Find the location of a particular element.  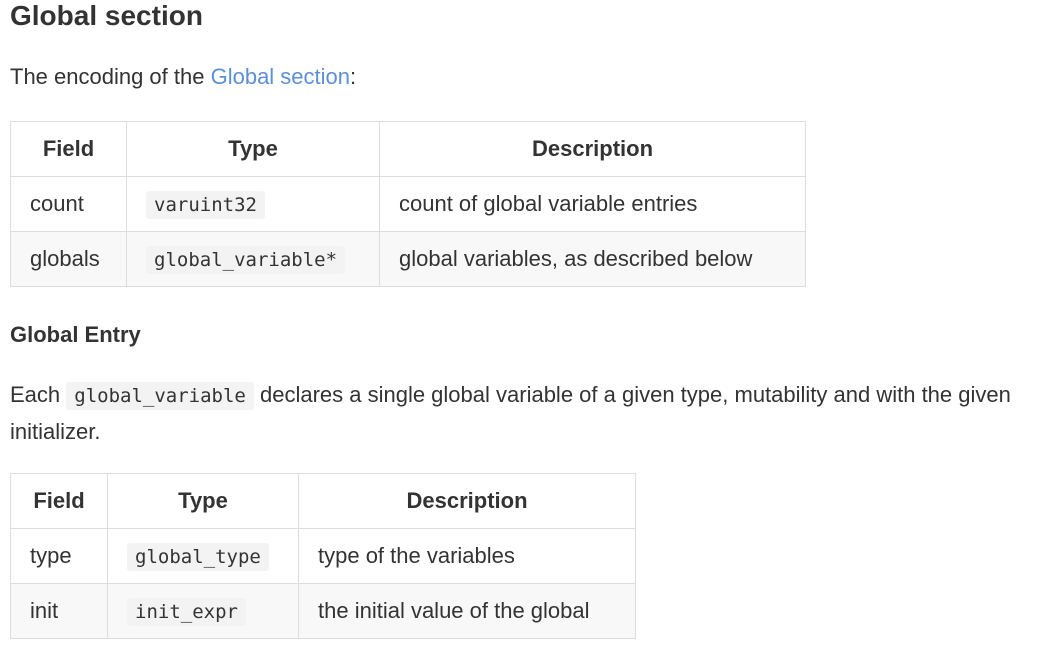

type-code: global_variable* is located at coordinates (246, 260).